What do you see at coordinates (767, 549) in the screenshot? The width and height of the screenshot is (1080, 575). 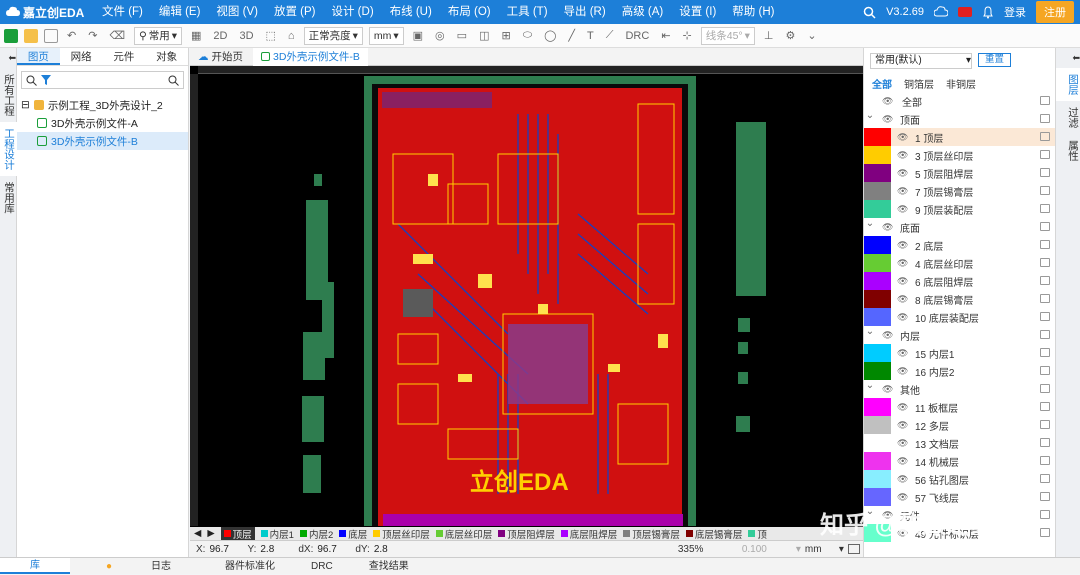 I see `grid-size: 0.100` at bounding box center [767, 549].